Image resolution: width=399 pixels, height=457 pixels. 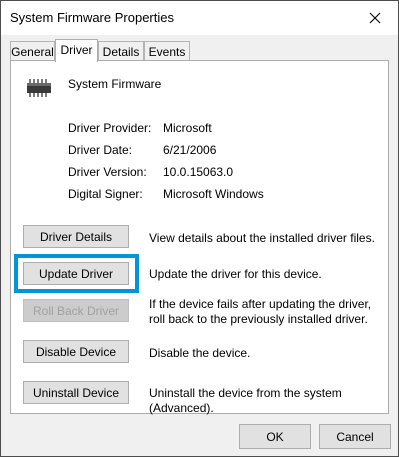 I want to click on tab-label: Details, so click(x=121, y=52).